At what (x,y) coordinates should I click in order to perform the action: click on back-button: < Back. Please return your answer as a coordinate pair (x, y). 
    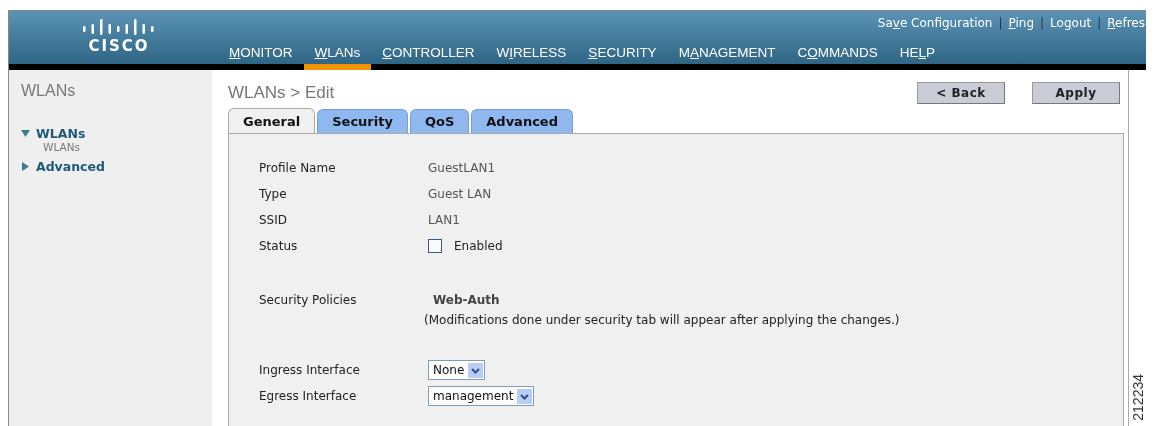
    Looking at the image, I should click on (961, 93).